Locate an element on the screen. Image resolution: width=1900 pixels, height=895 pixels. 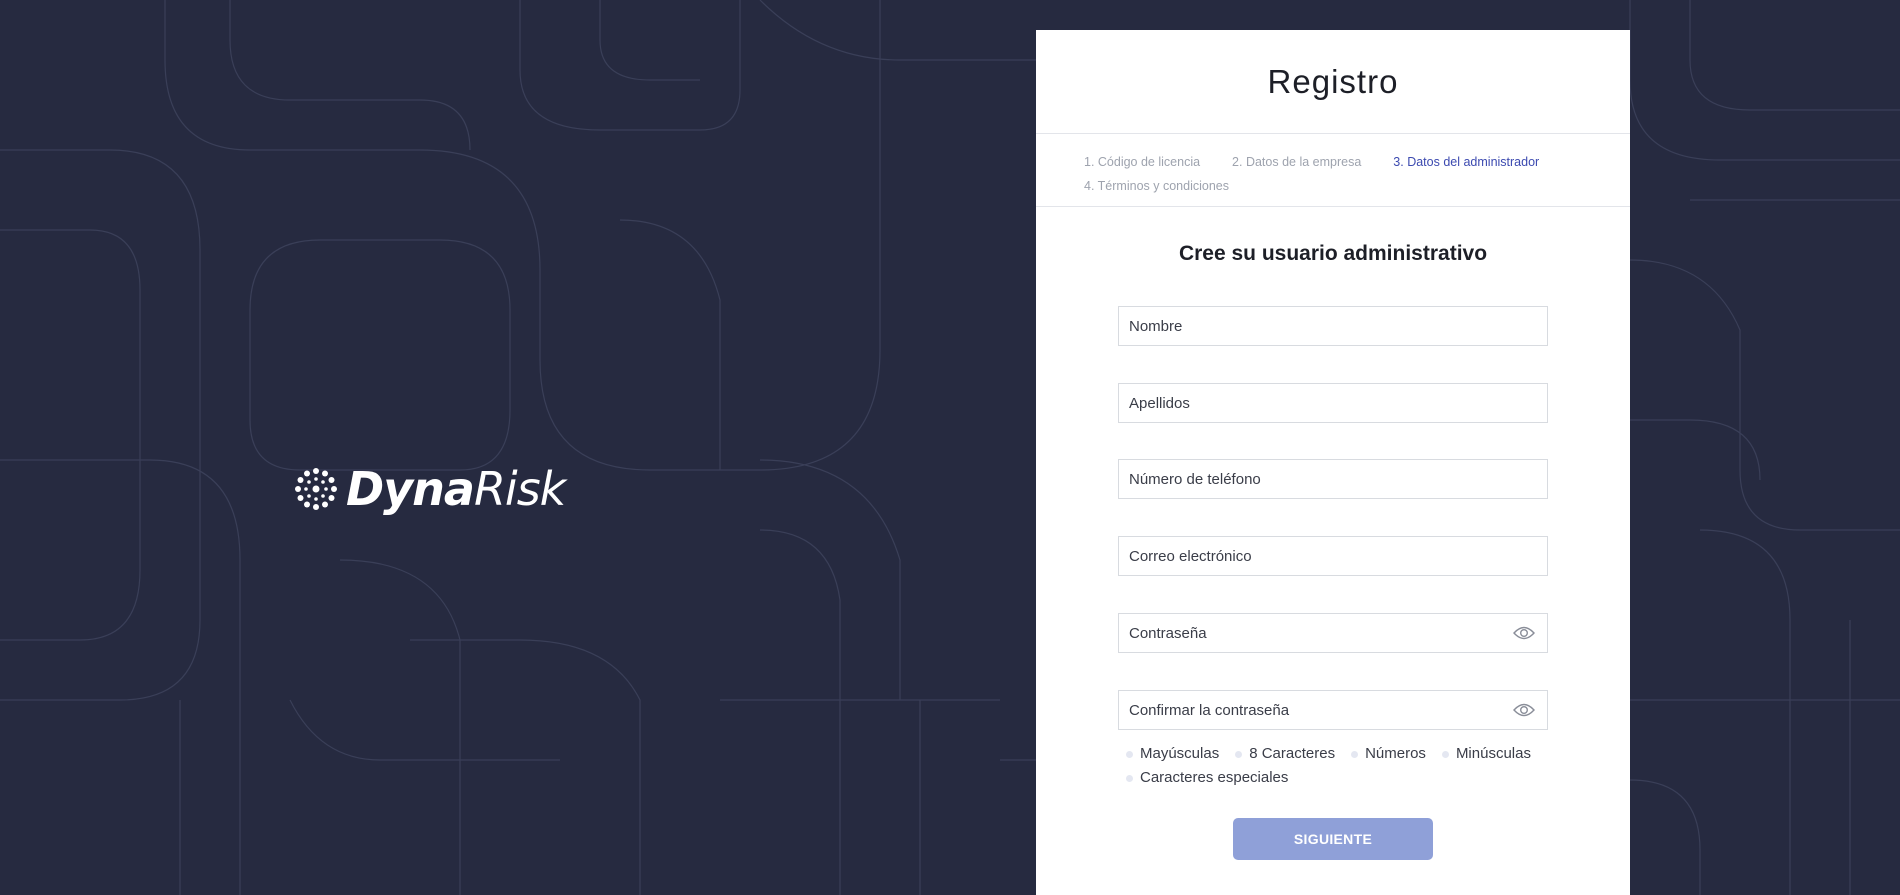
requirement-special-chars: Caracteres especiales is located at coordinates (1207, 778).